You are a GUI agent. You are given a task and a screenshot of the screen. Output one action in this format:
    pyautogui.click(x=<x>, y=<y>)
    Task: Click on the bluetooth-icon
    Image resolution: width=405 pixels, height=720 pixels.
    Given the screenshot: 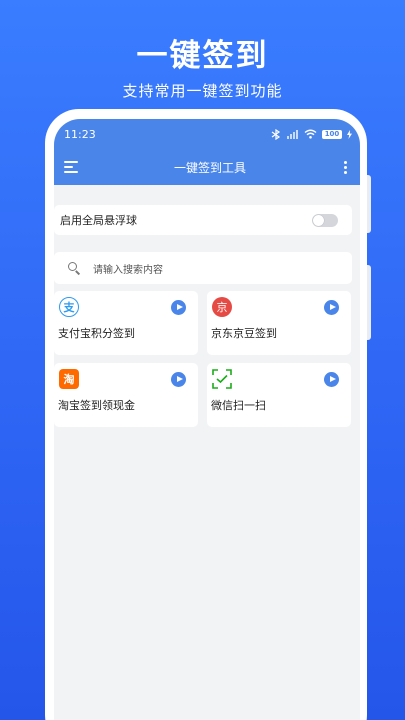 What is the action you would take?
    pyautogui.click(x=276, y=134)
    